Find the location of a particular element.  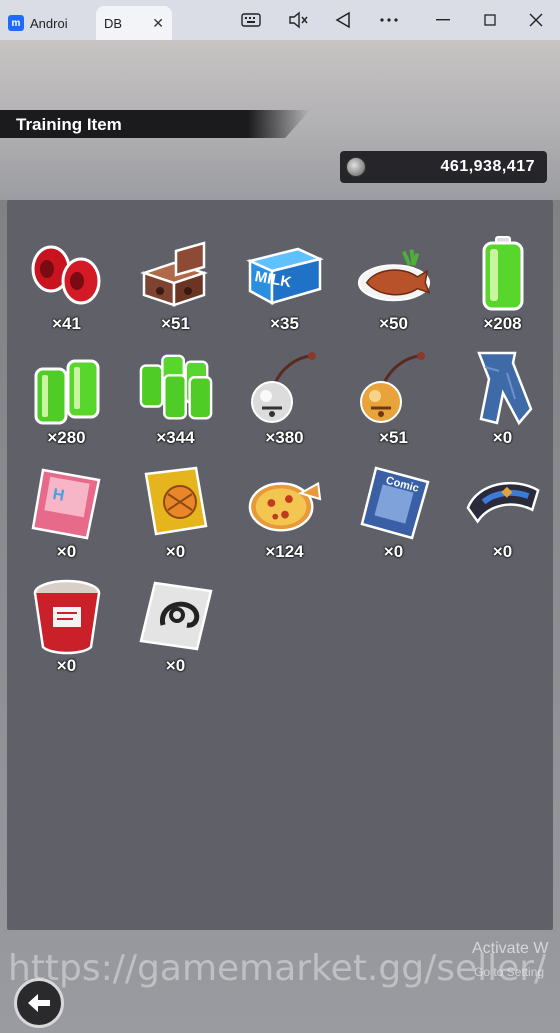

item-red-weights: ×41 is located at coordinates (66, 287).